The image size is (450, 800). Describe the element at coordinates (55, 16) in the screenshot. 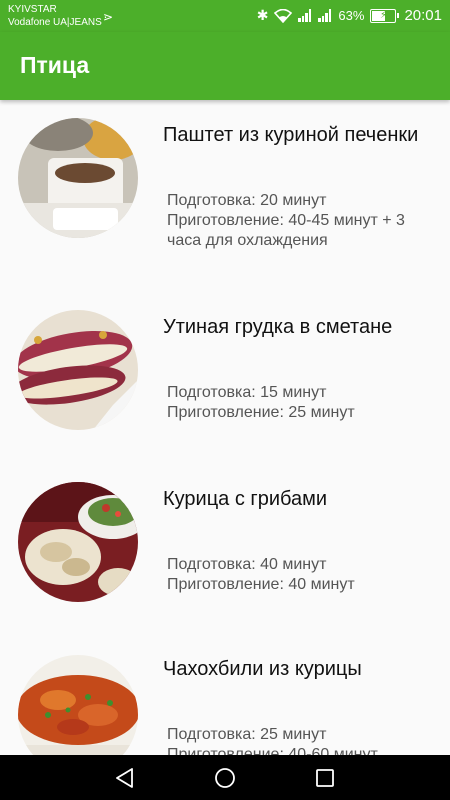

I see `carrier-info: KYIVSTAR Vodafone UA|JEANS` at that location.